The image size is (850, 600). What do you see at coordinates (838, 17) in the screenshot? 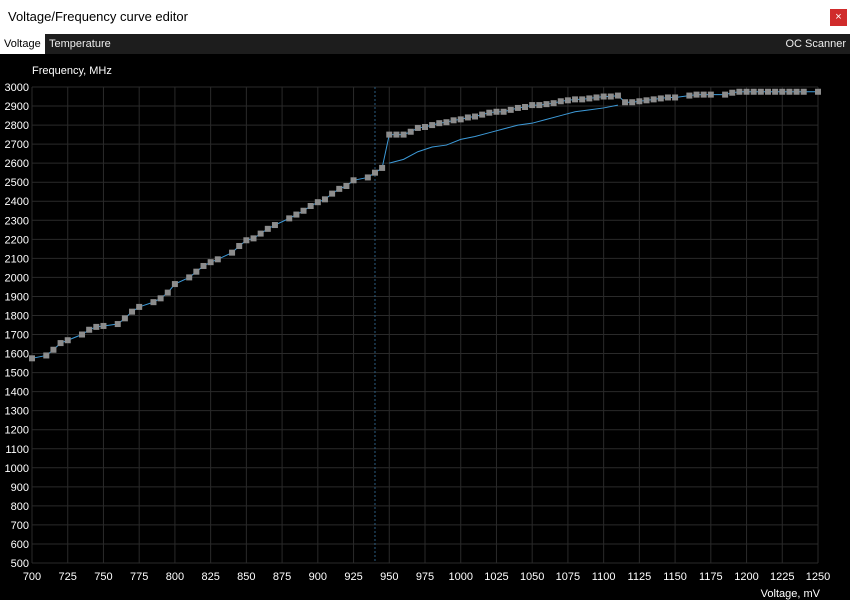
I see `close-button: ×` at bounding box center [838, 17].